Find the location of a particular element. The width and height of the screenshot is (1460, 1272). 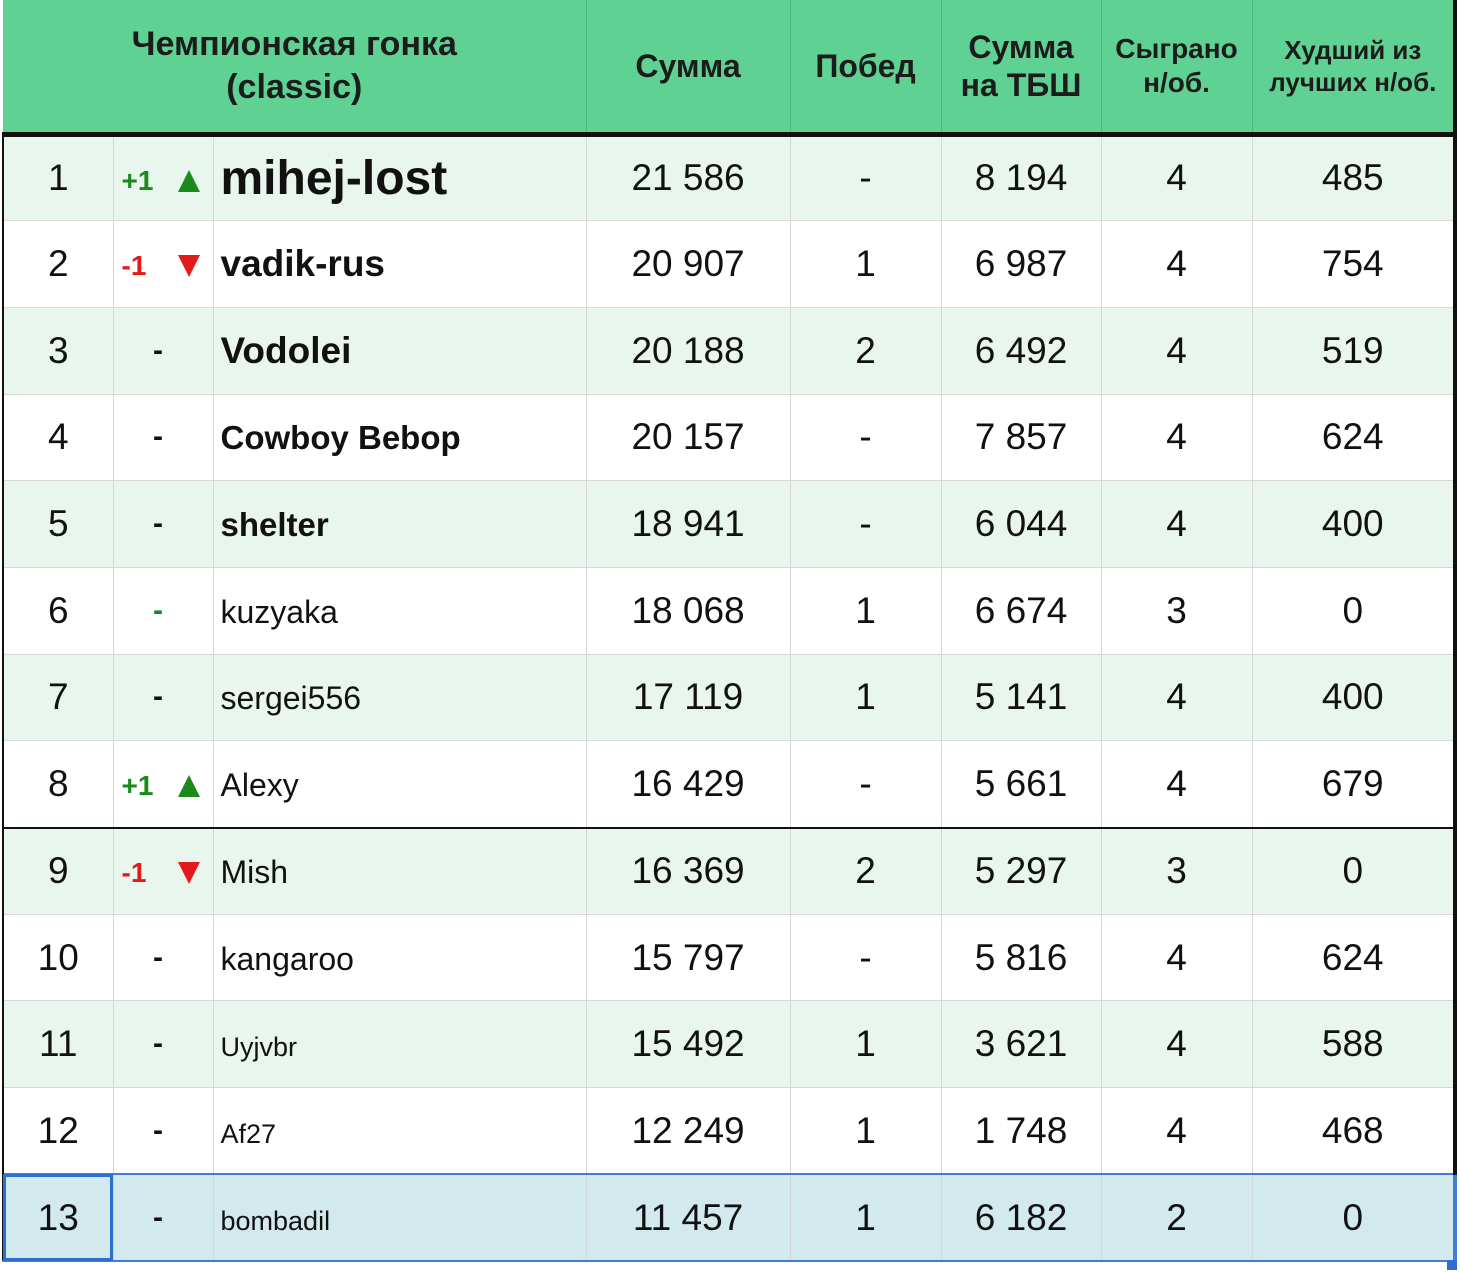

sum-cell: 17 119 is located at coordinates (688, 698).